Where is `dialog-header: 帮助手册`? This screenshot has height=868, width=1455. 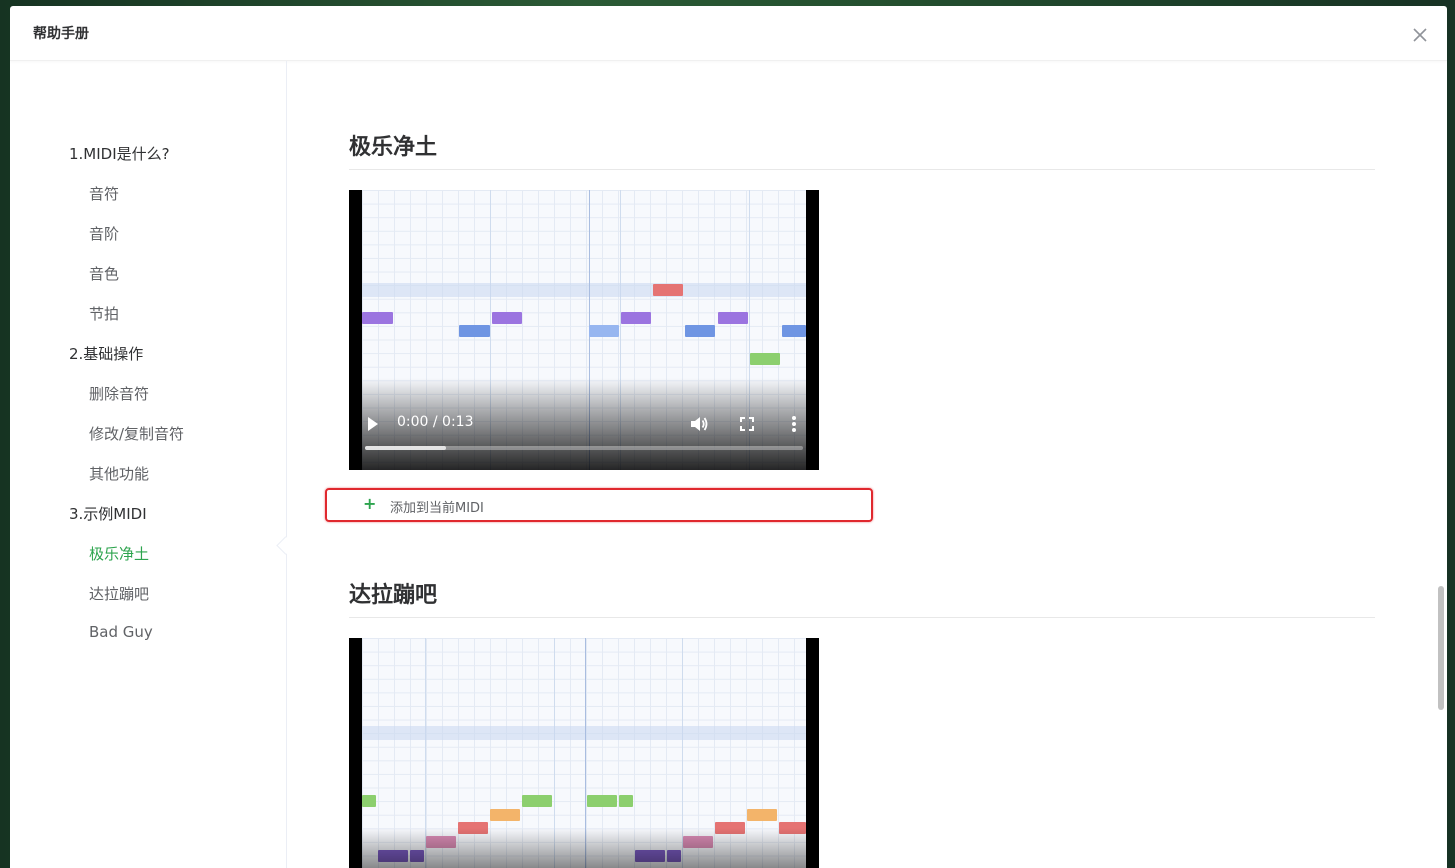
dialog-header: 帮助手册 is located at coordinates (728, 33).